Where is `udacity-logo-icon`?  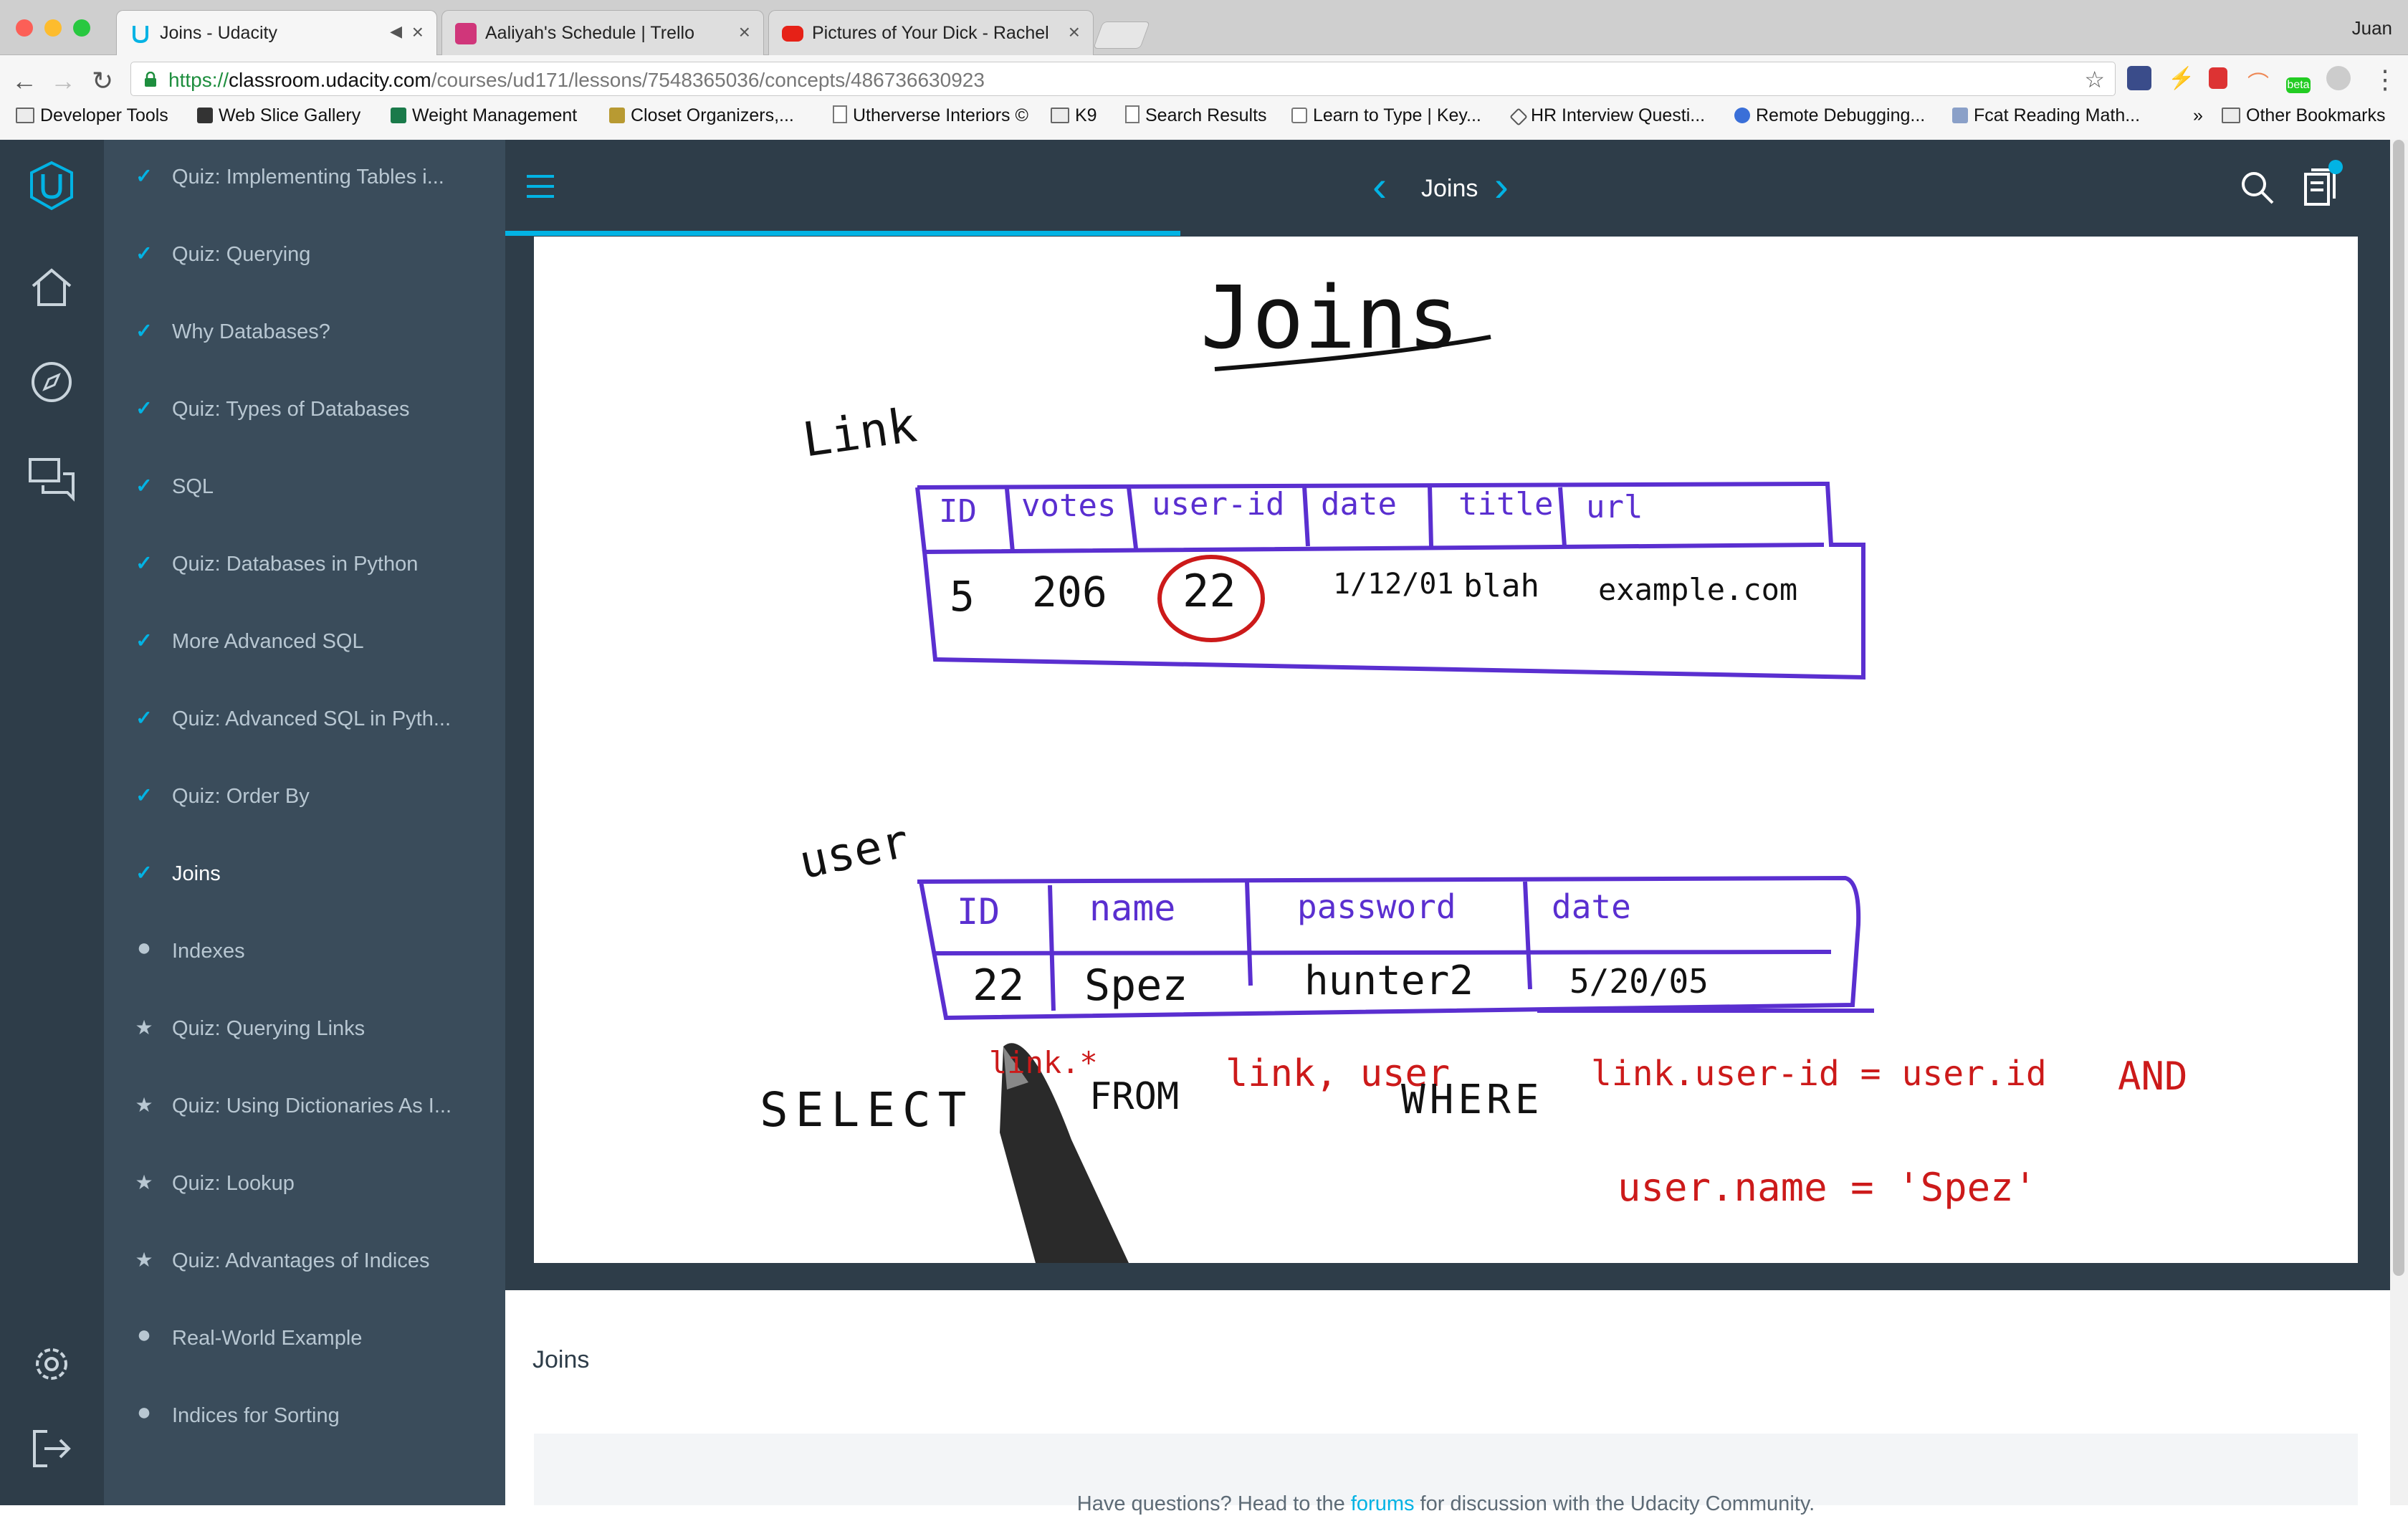 udacity-logo-icon is located at coordinates (51, 185).